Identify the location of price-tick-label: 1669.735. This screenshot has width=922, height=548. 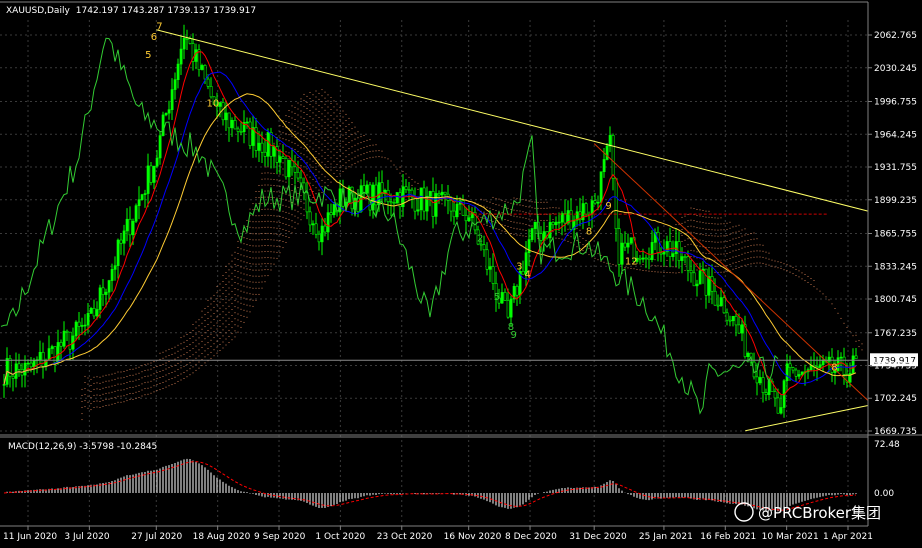
(895, 432).